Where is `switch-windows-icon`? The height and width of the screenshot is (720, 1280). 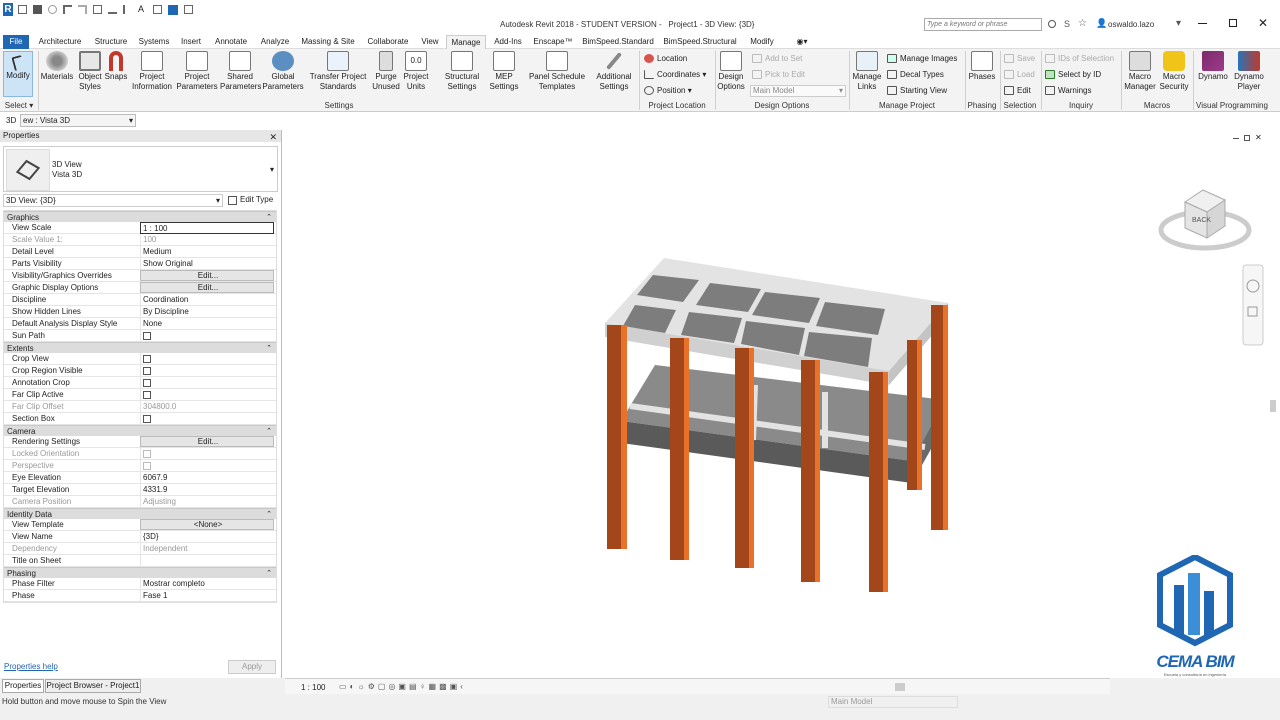
switch-windows-icon is located at coordinates (188, 9).